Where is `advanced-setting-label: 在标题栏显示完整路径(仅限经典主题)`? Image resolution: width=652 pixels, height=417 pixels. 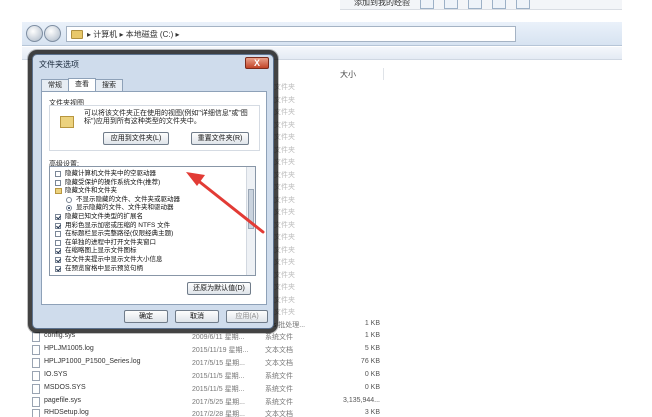 advanced-setting-label: 在标题栏显示完整路径(仅限经典主题) is located at coordinates (119, 234).